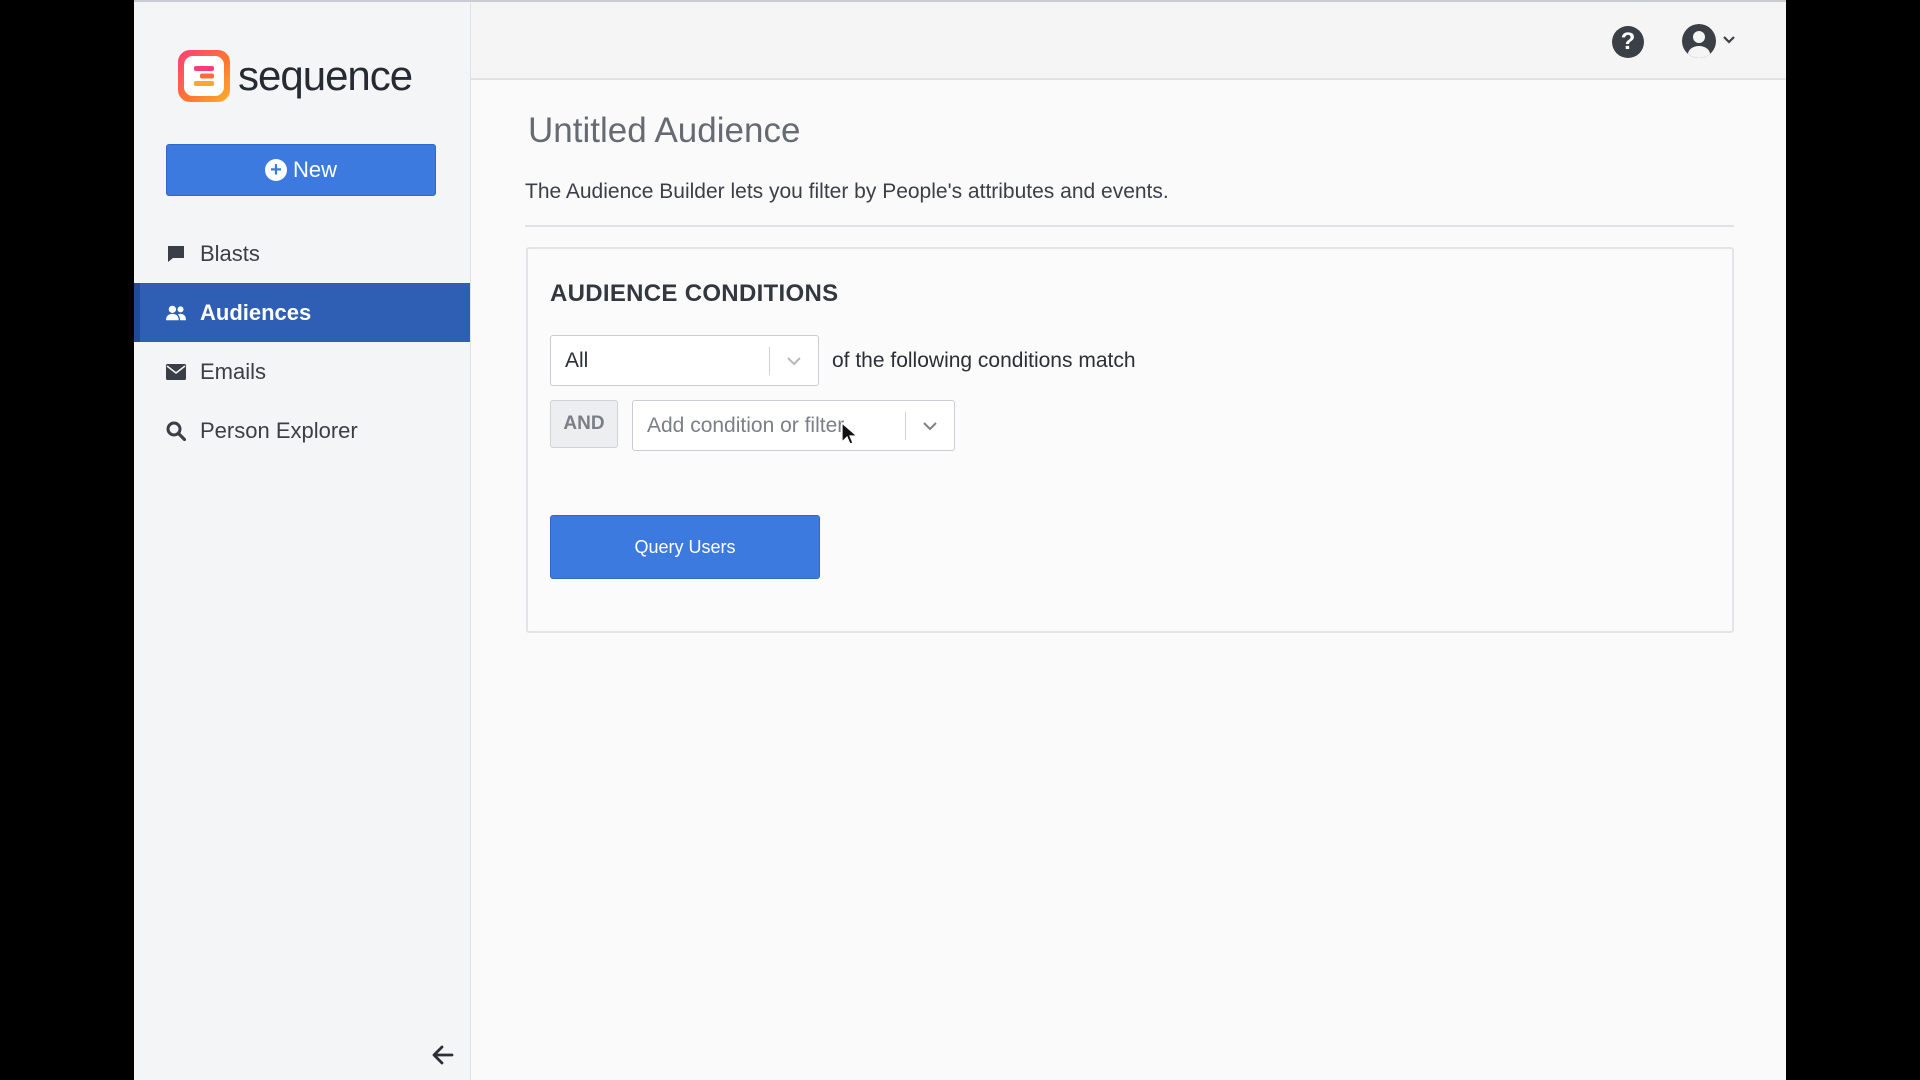 The image size is (1920, 1080). What do you see at coordinates (685, 547) in the screenshot?
I see `query-users-button: Query Users` at bounding box center [685, 547].